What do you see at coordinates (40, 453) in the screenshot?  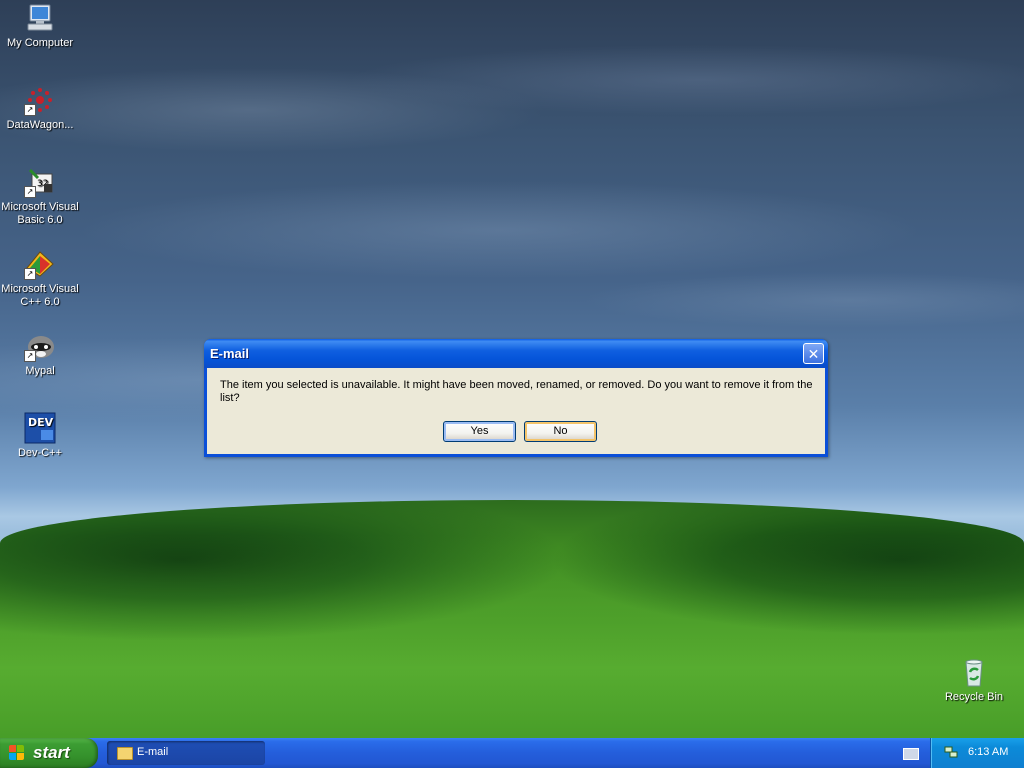 I see `desktop-icon-label: Dev-C++` at bounding box center [40, 453].